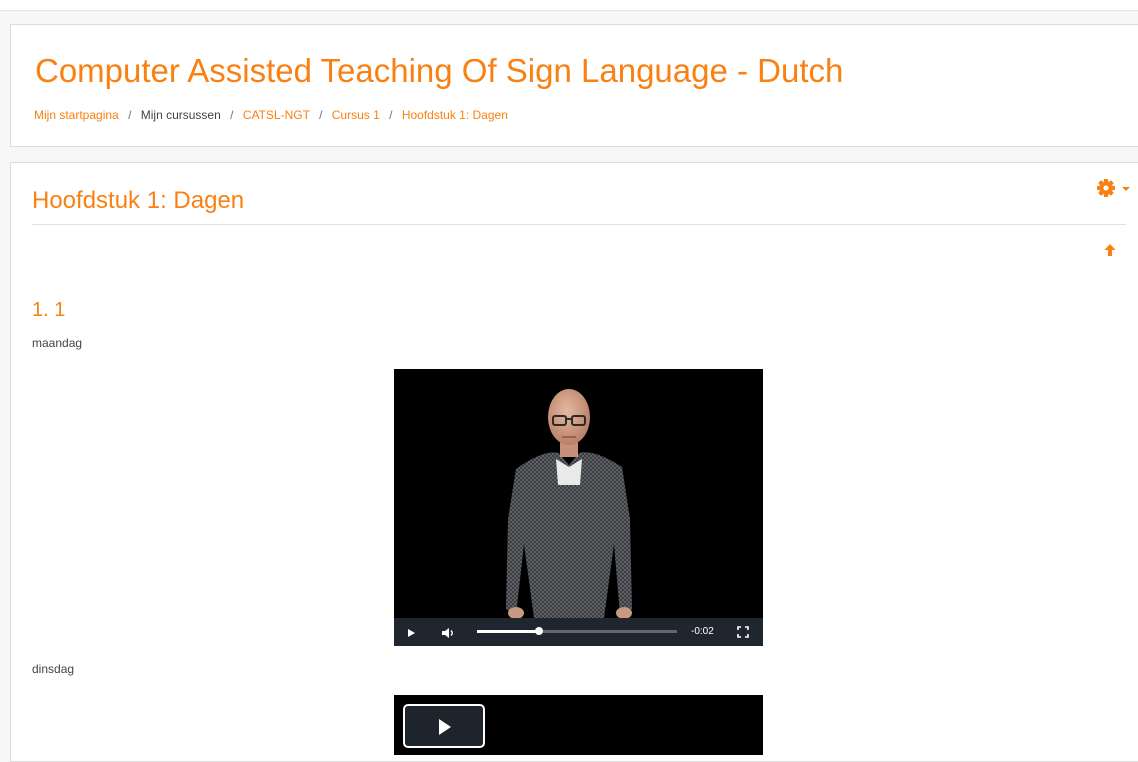  I want to click on item-label: dinsdag, so click(53, 669).